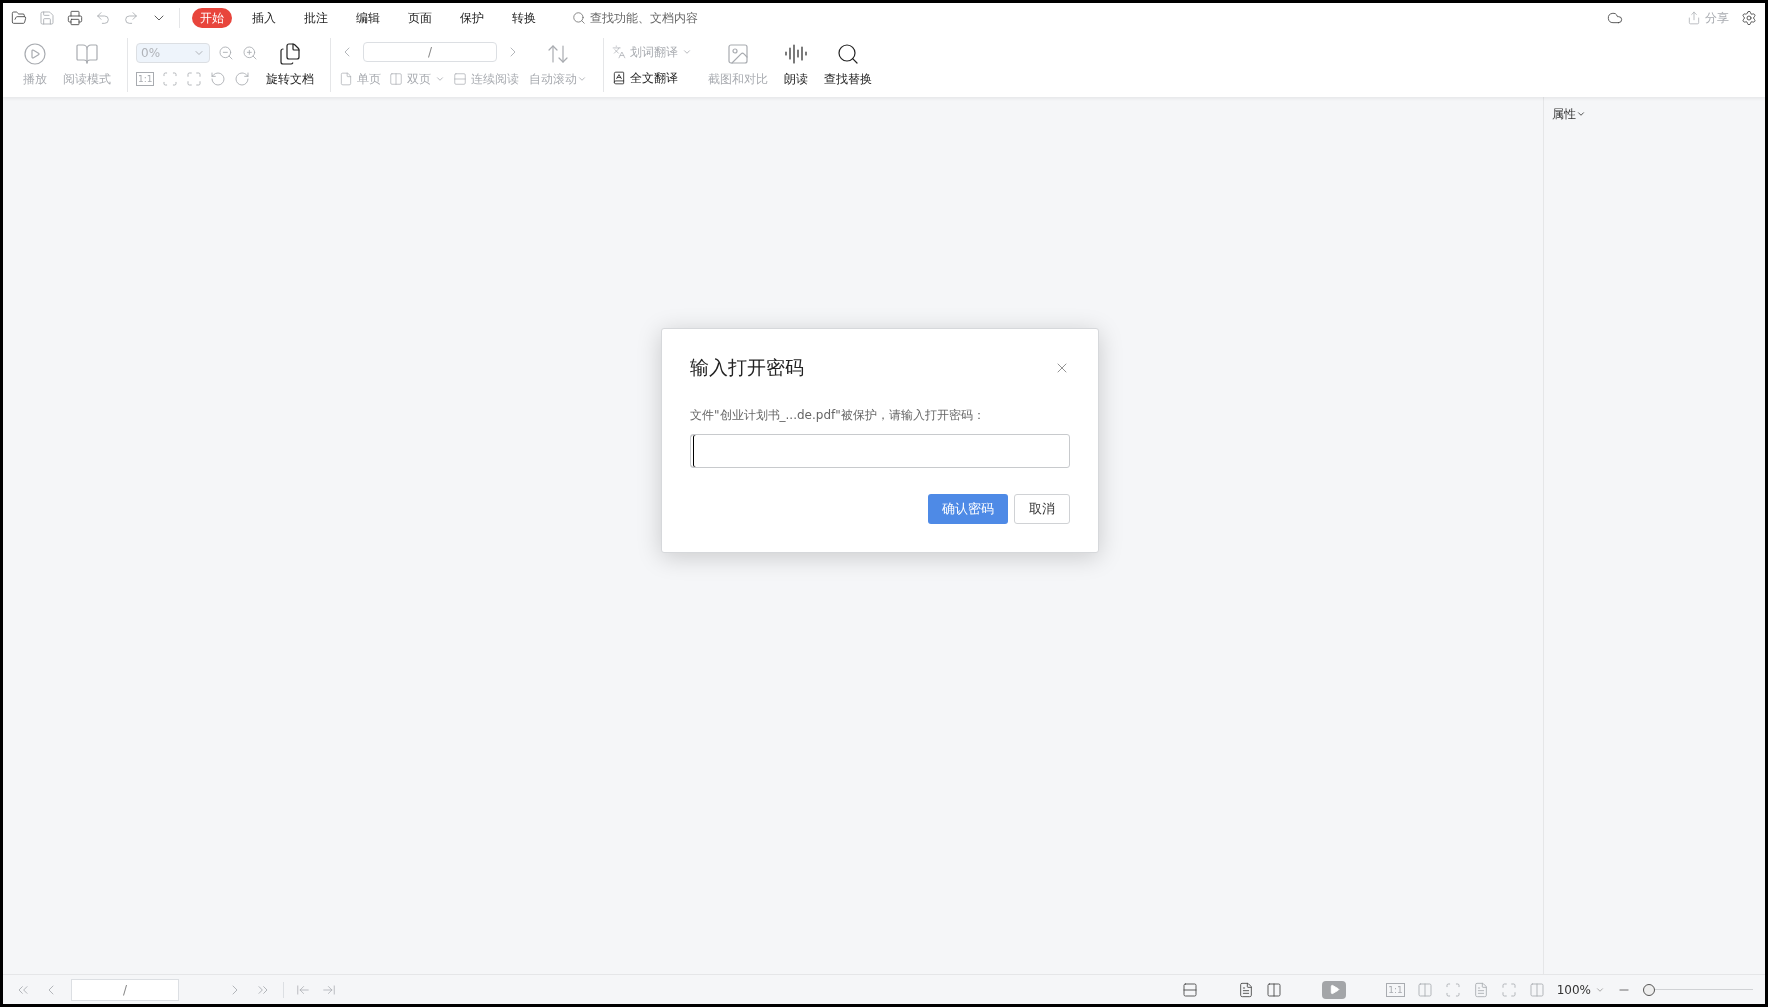 The width and height of the screenshot is (1768, 1007). What do you see at coordinates (1190, 989) in the screenshot?
I see `continuous-icon` at bounding box center [1190, 989].